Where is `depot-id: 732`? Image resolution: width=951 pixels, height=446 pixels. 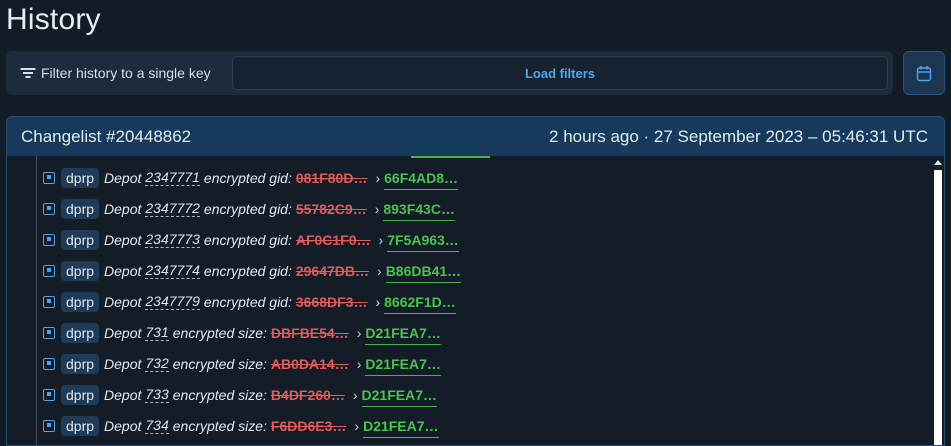 depot-id: 732 is located at coordinates (157, 363).